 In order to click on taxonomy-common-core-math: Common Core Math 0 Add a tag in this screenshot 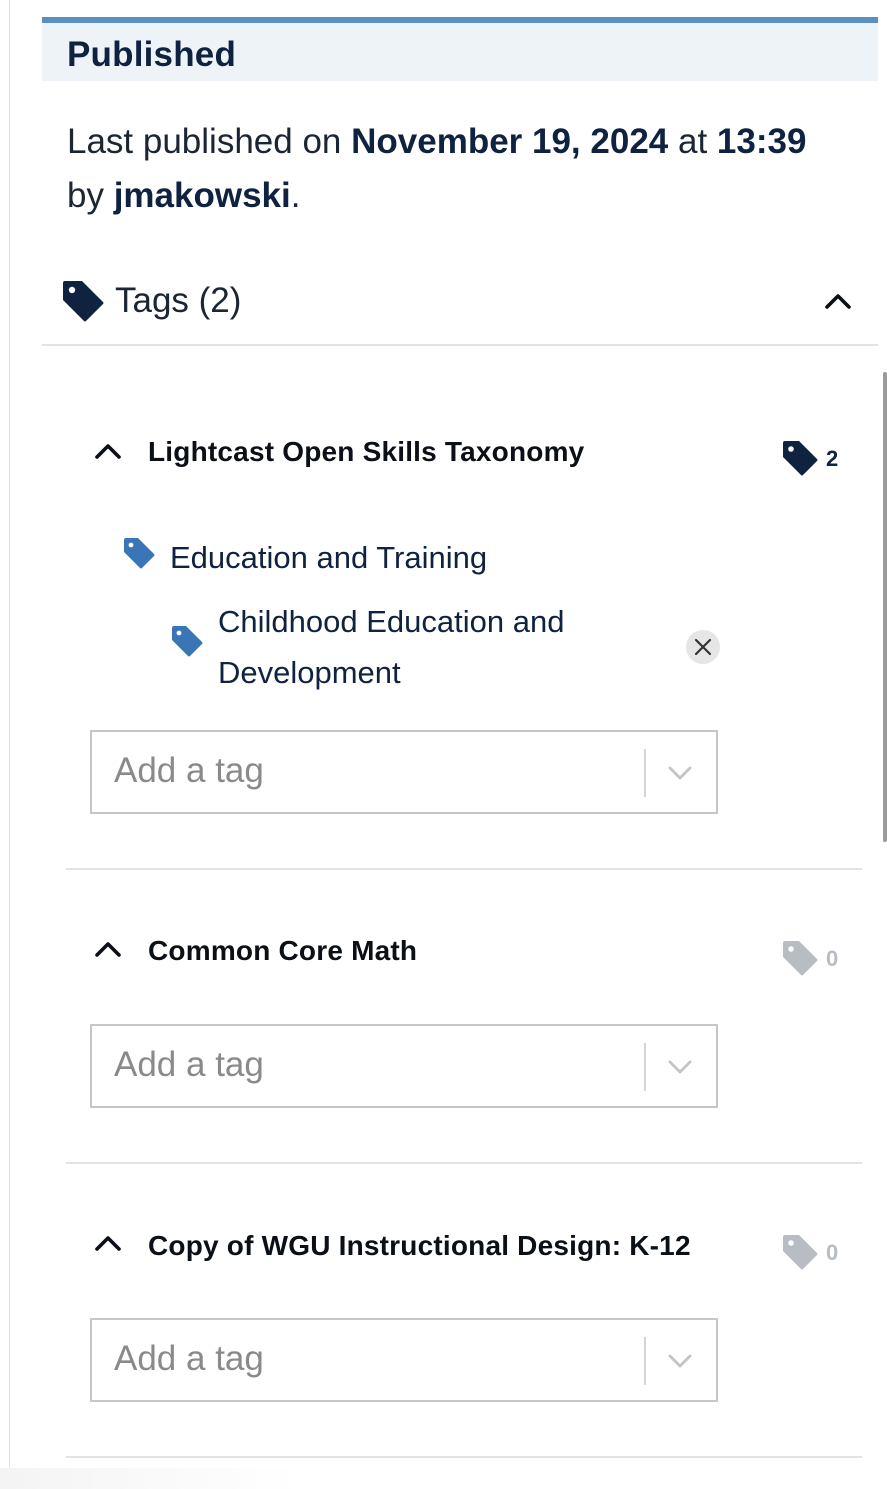, I will do `click(464, 1042)`.